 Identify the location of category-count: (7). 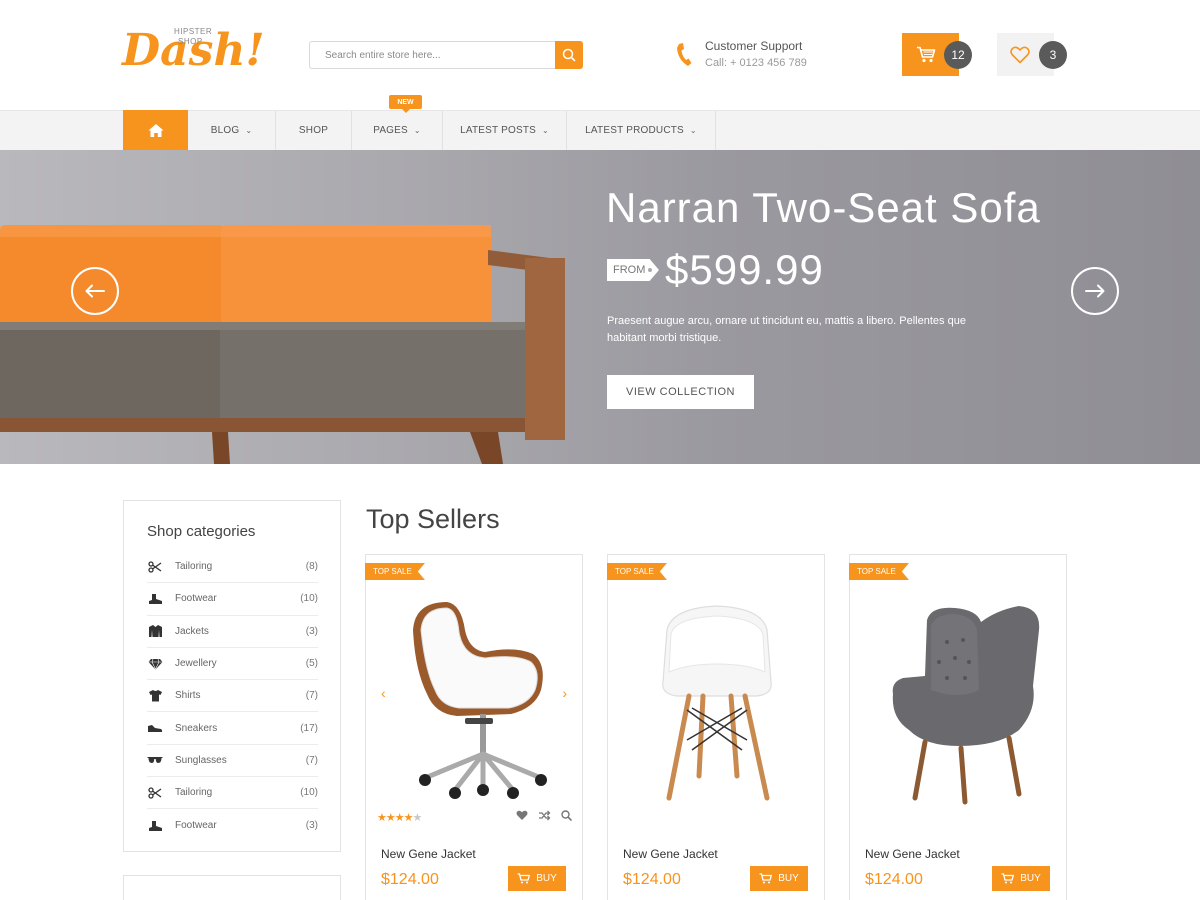
(311, 760).